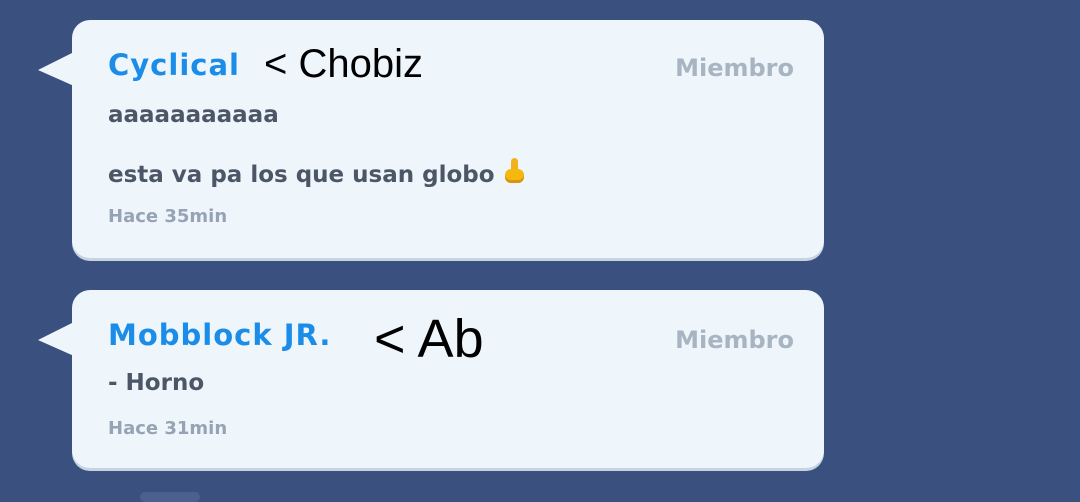 The width and height of the screenshot is (1080, 502). What do you see at coordinates (156, 383) in the screenshot?
I see `message-text-line: - Horno` at bounding box center [156, 383].